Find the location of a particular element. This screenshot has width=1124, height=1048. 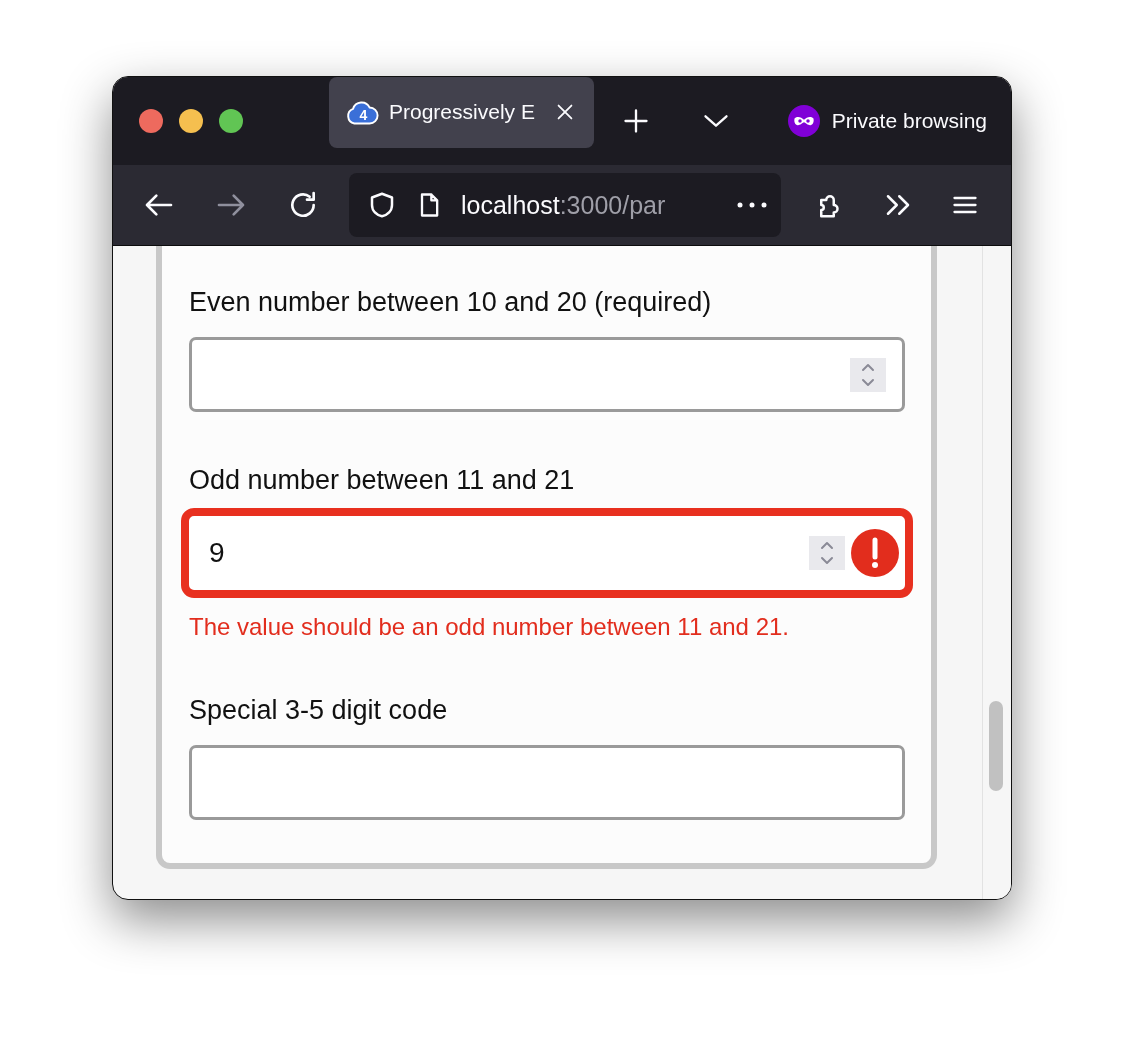

more-dots-icon is located at coordinates (752, 205).